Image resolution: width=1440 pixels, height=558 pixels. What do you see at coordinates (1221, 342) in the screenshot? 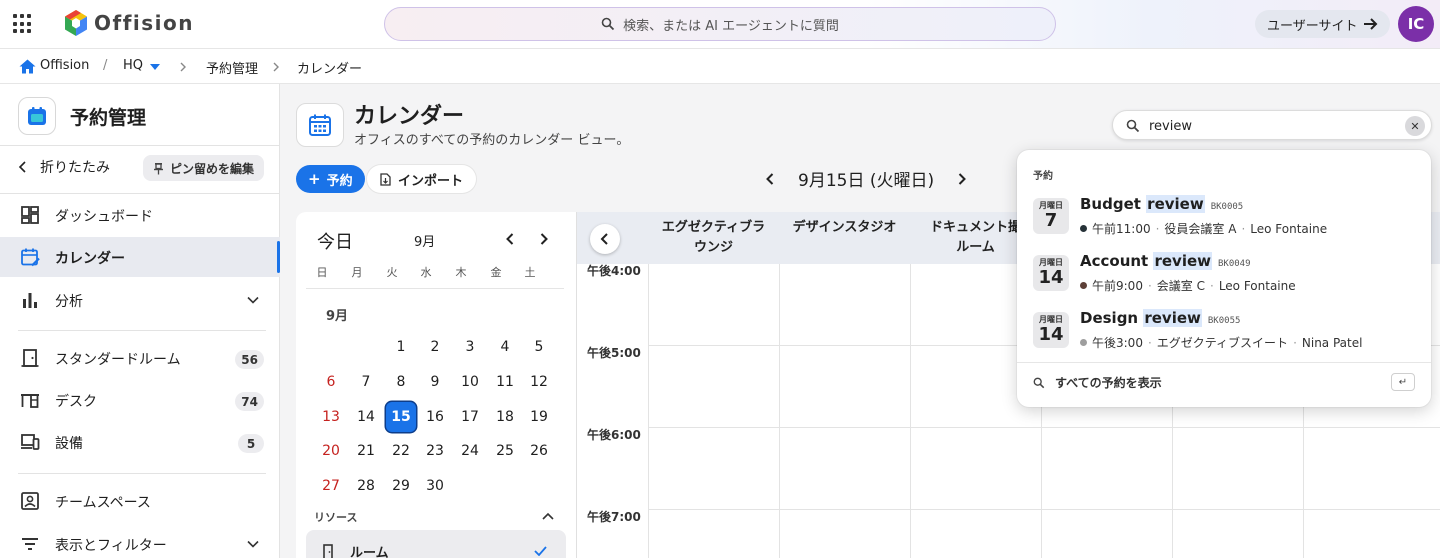
I see `result-meta: 午後3:00 · エグゼクティブスイート · Nina Patel` at bounding box center [1221, 342].